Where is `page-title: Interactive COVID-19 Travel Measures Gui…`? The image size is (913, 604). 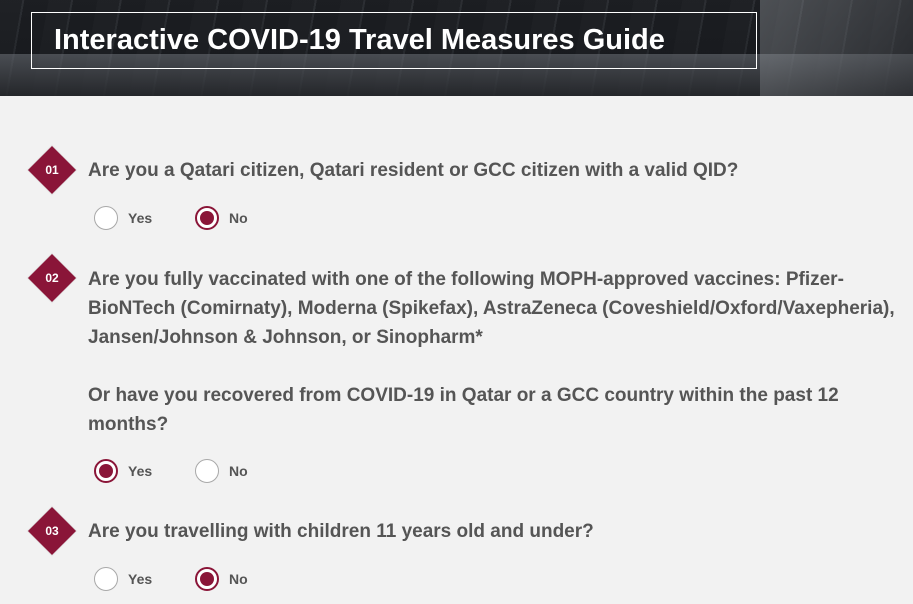
page-title: Interactive COVID-19 Travel Measures Gui… is located at coordinates (359, 40).